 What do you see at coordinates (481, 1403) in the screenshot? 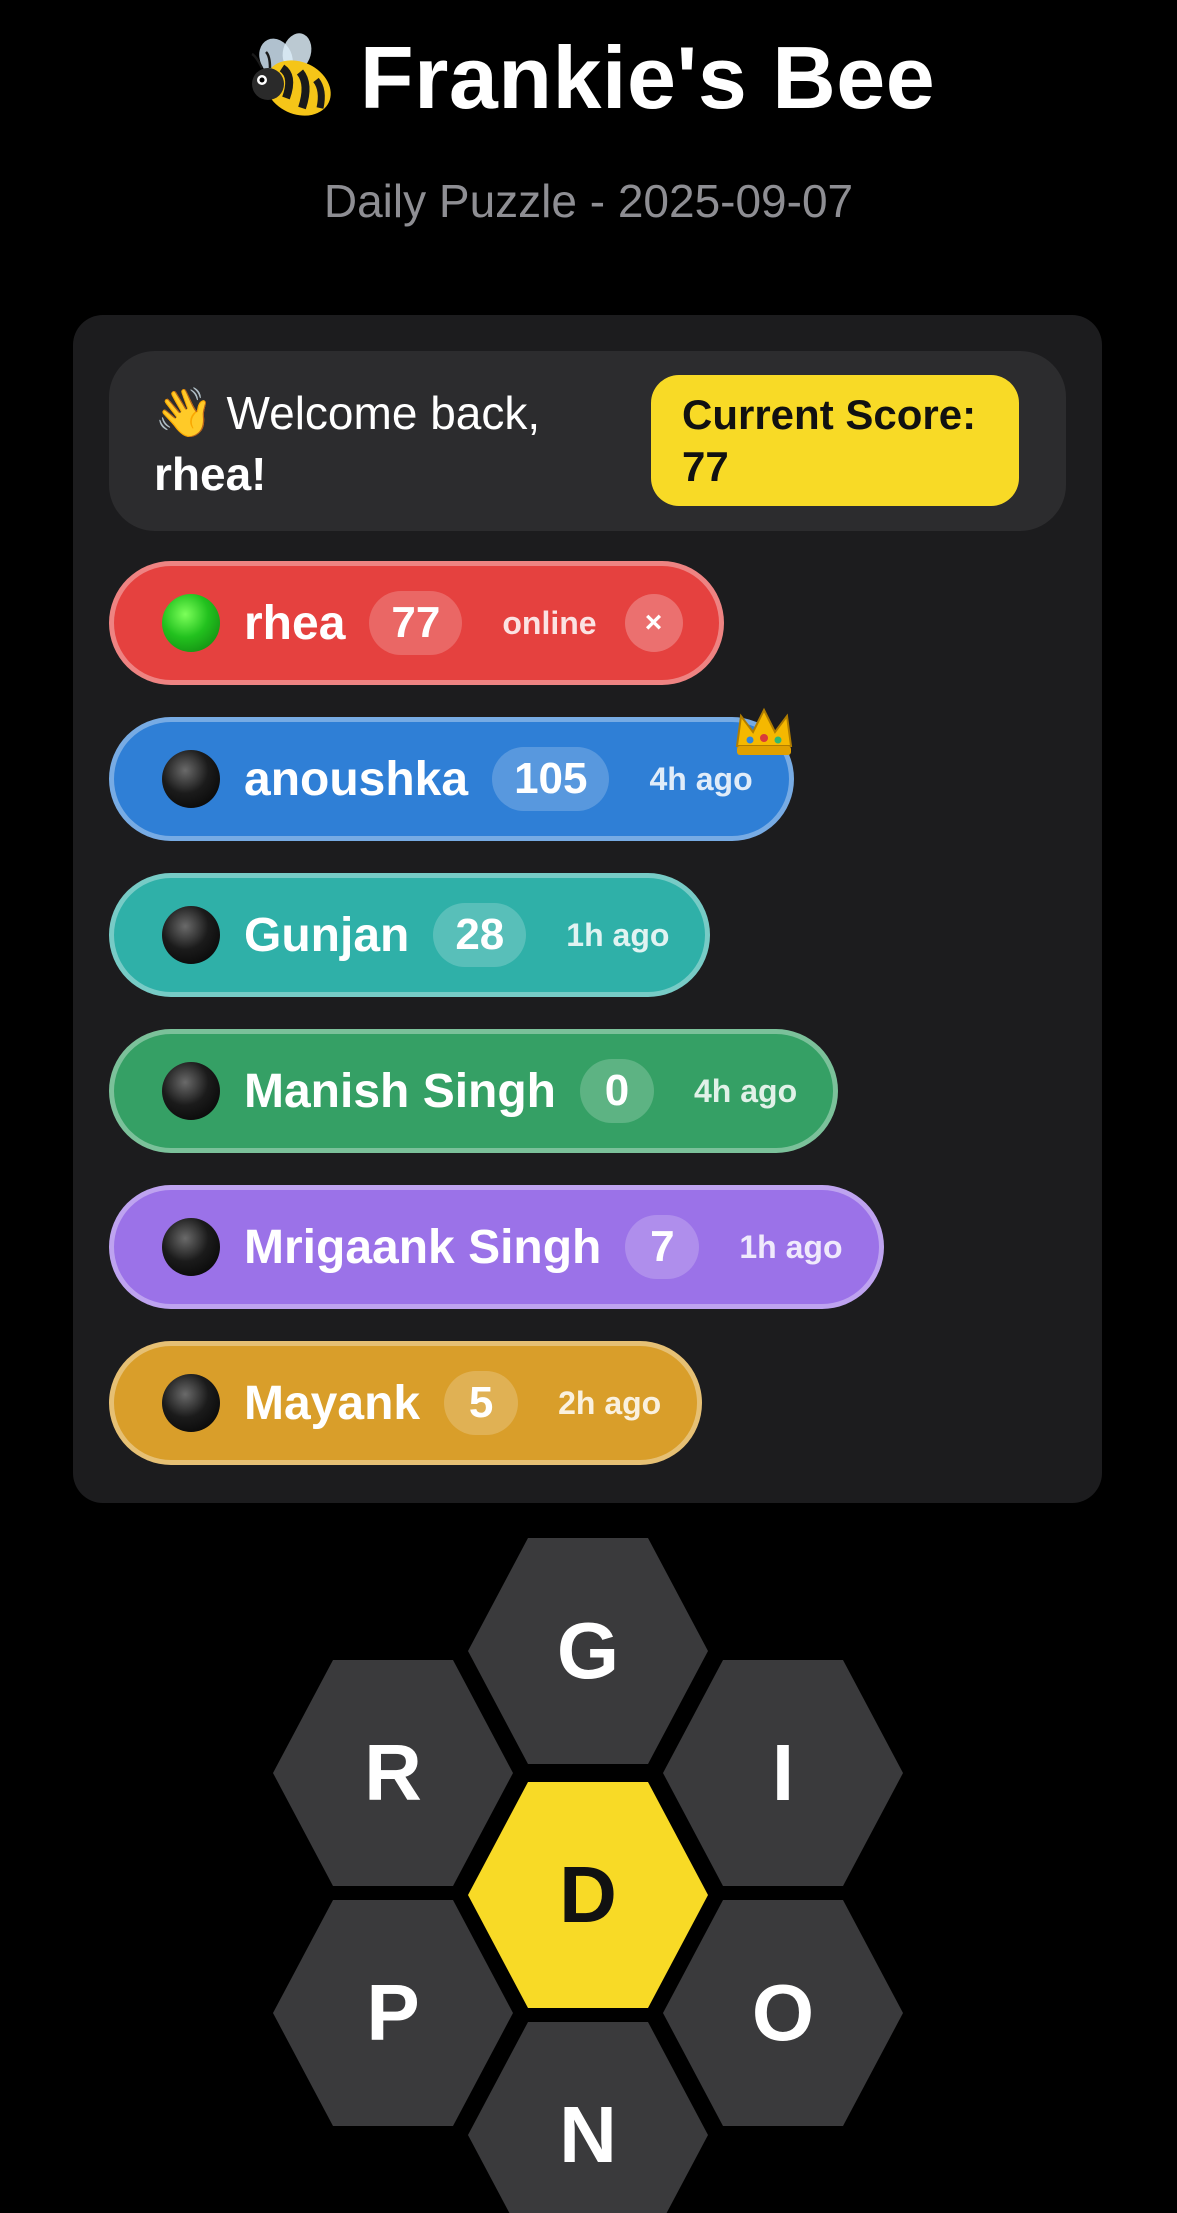
I see `player-score-badge: 5` at bounding box center [481, 1403].